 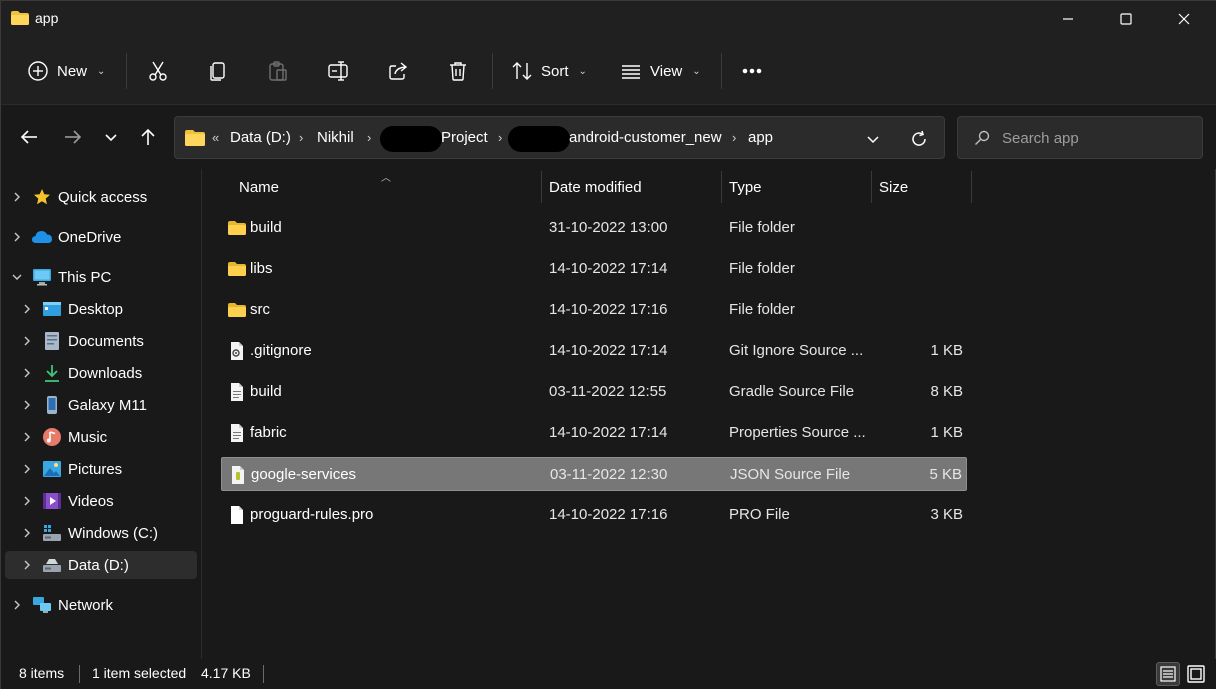 What do you see at coordinates (398, 71) in the screenshot?
I see `share-button` at bounding box center [398, 71].